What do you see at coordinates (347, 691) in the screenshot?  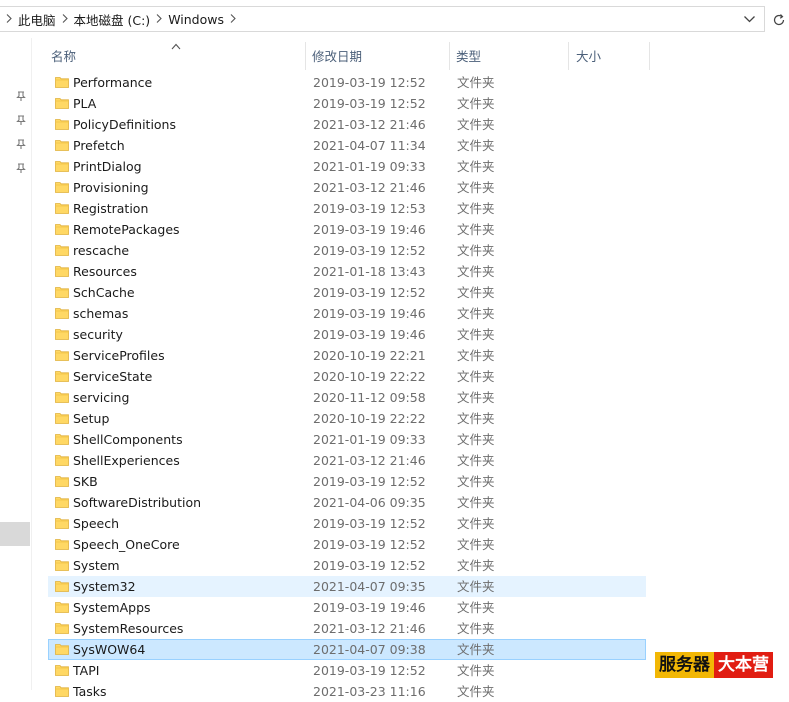 I see `file-row: Tasks 2021-03-23 11:16 文件夹` at bounding box center [347, 691].